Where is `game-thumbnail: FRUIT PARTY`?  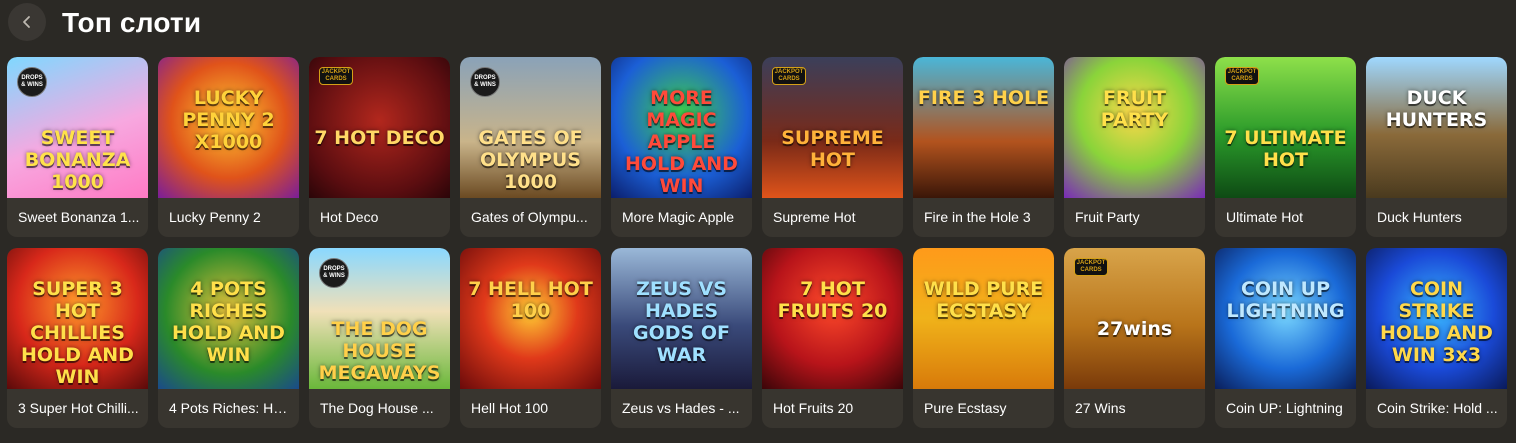 game-thumbnail: FRUIT PARTY is located at coordinates (1134, 127).